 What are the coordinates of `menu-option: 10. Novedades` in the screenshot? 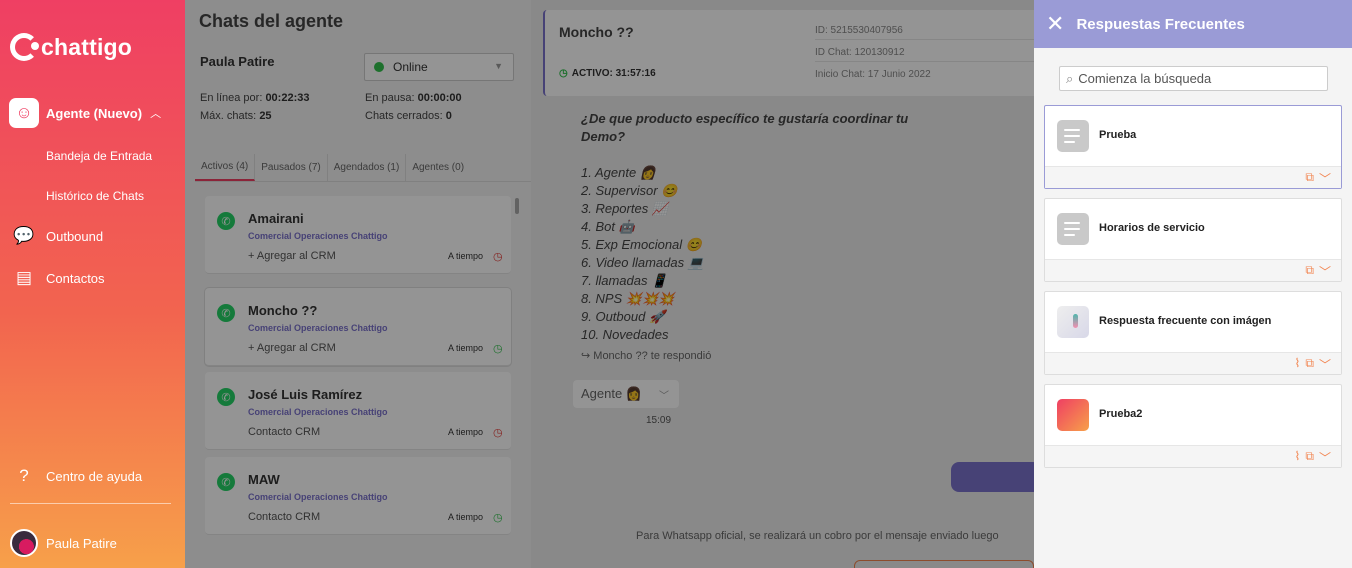 It's located at (625, 334).